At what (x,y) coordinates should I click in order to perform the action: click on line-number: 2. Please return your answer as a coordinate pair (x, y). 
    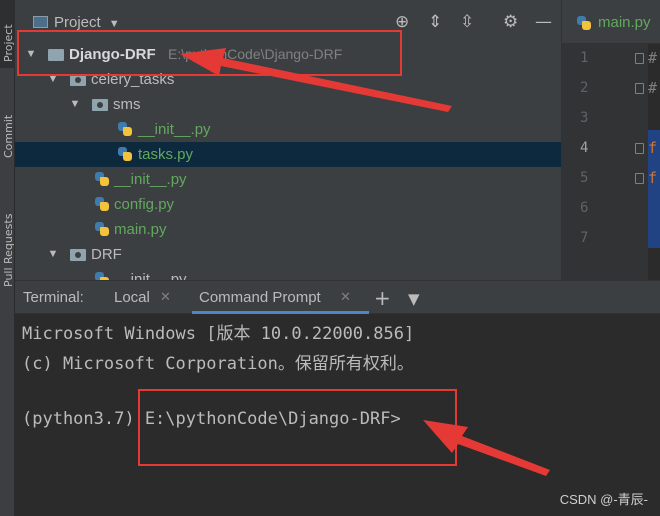
    Looking at the image, I should click on (584, 88).